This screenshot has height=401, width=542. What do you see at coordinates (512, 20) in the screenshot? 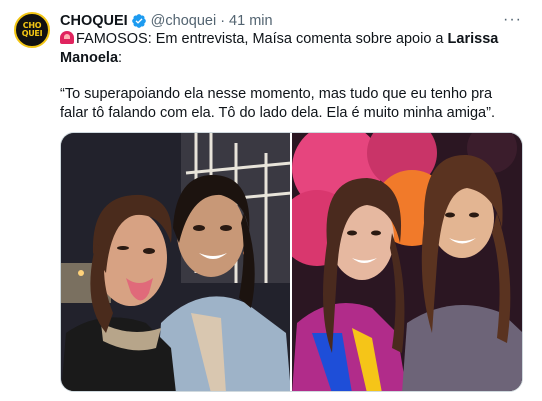
I see `more-icon: ···` at bounding box center [512, 20].